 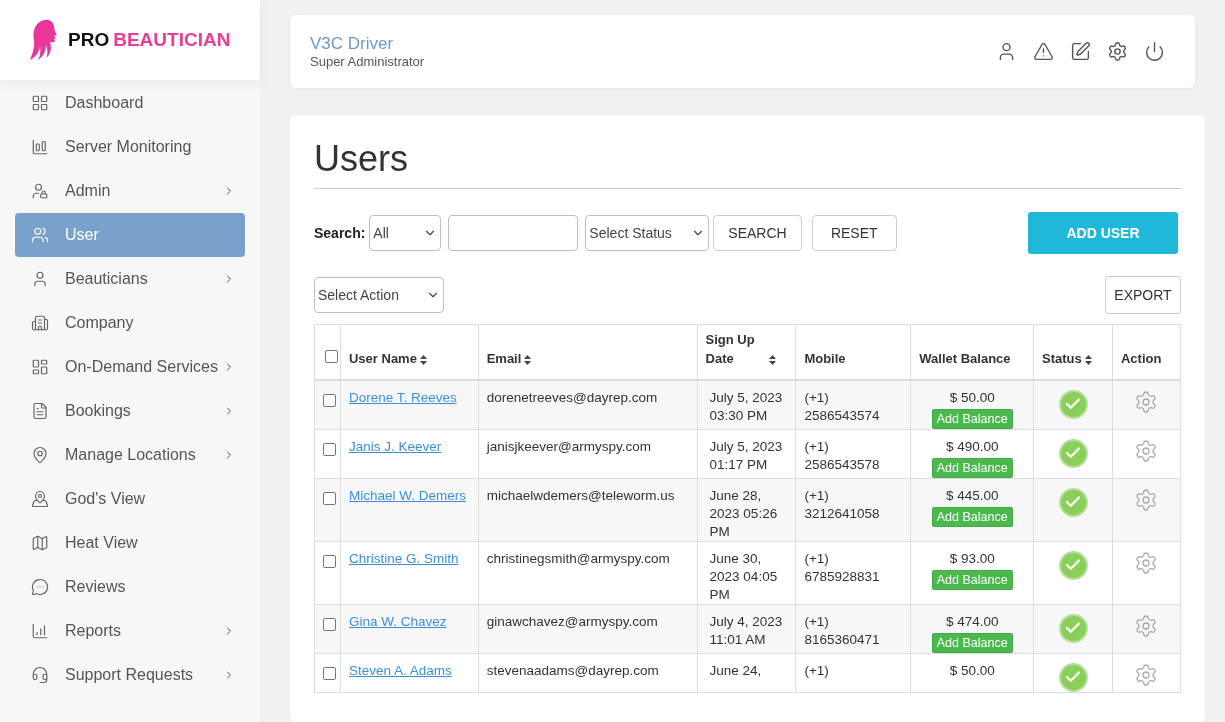 What do you see at coordinates (743, 576) in the screenshot?
I see `signup-date: June 30, 2023 04:05 PM` at bounding box center [743, 576].